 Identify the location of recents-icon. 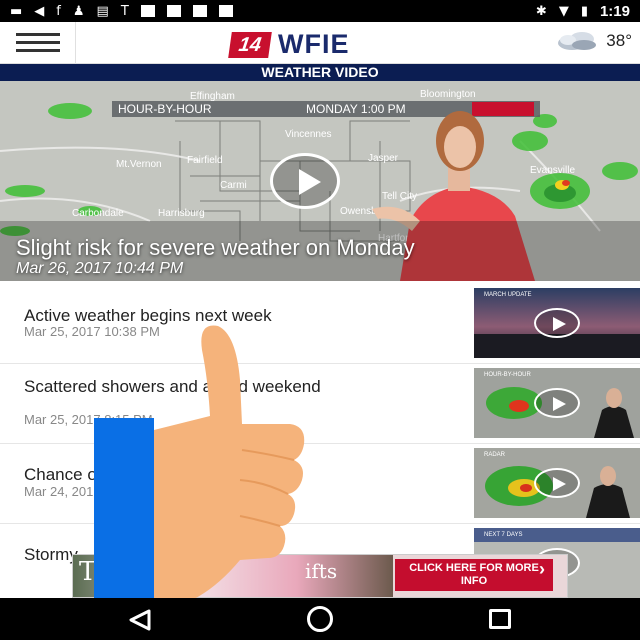
(500, 619).